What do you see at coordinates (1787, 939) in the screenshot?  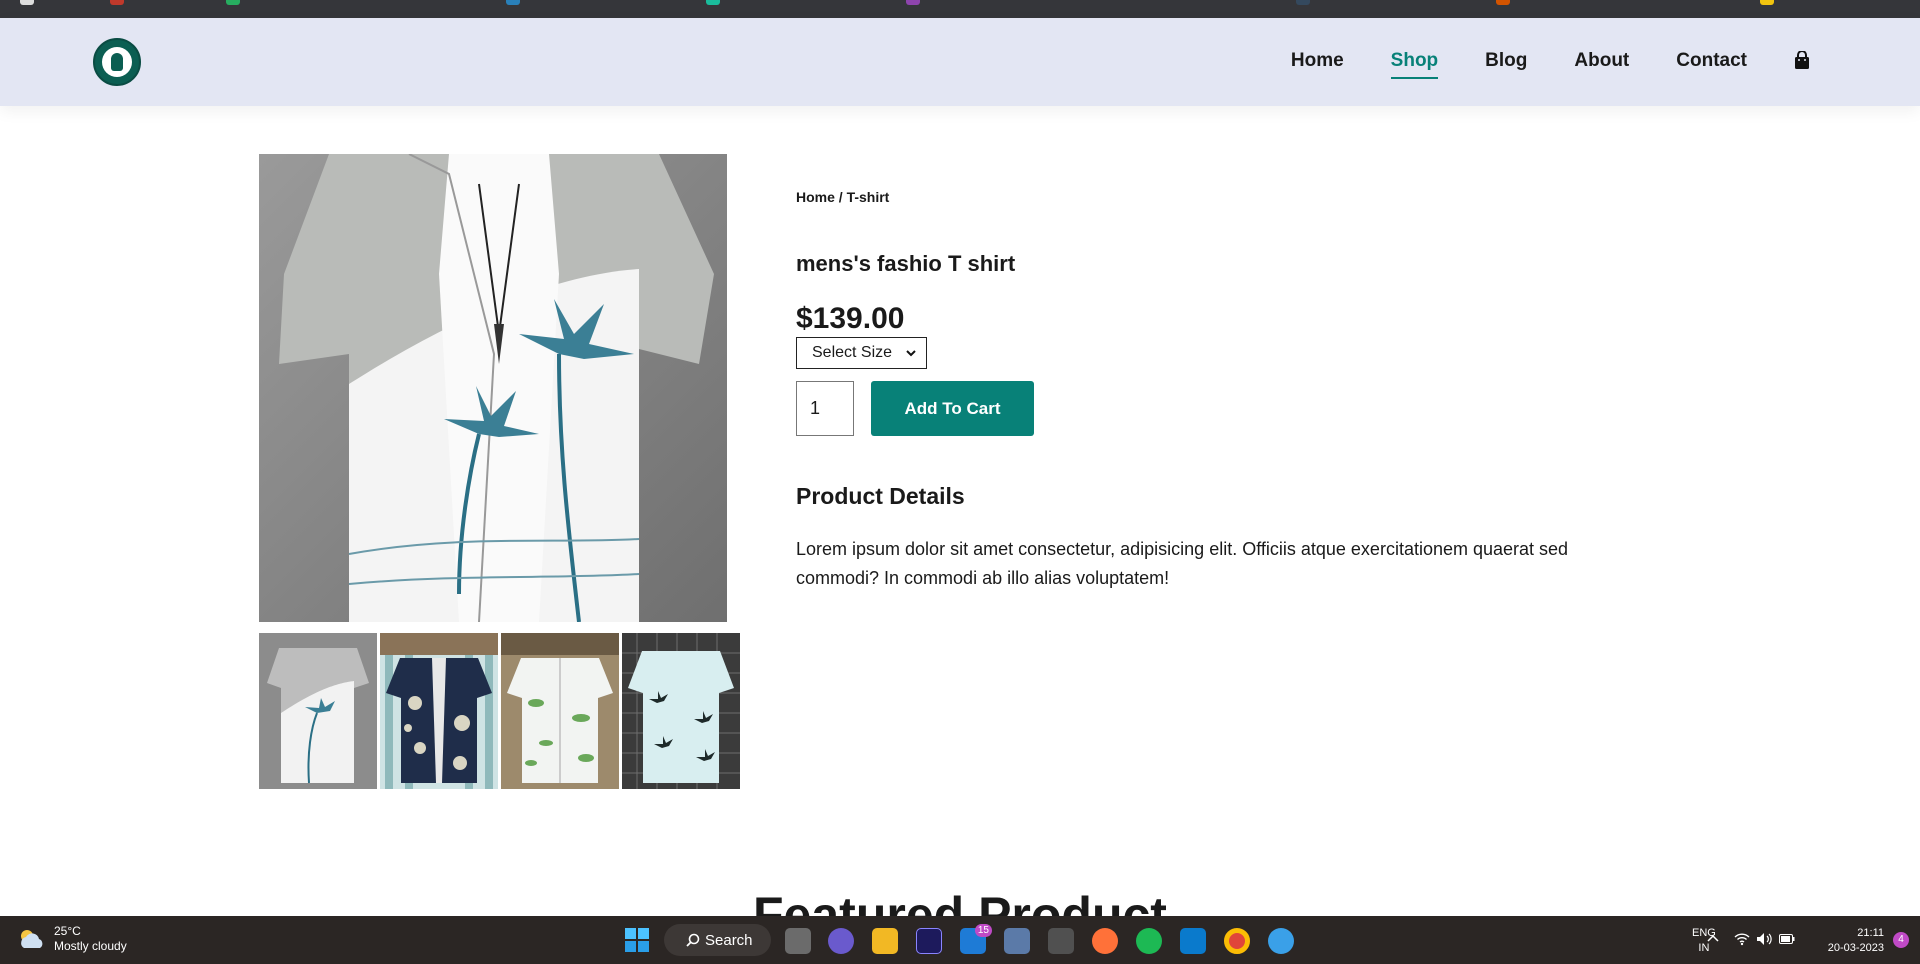 I see `battery-icon` at bounding box center [1787, 939].